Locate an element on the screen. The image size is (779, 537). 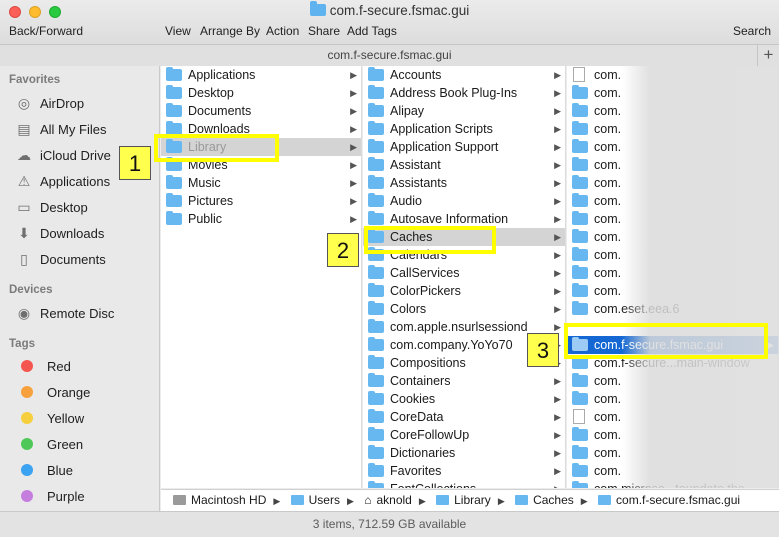
path-segment-disk: Macintosh HD is located at coordinates (219, 500).